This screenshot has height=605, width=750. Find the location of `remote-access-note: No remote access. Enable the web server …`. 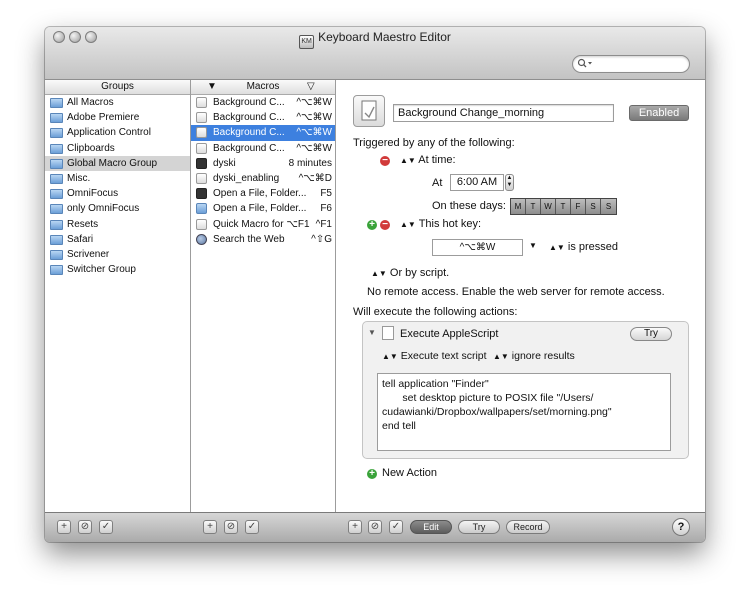

remote-access-note: No remote access. Enable the web server … is located at coordinates (516, 292).